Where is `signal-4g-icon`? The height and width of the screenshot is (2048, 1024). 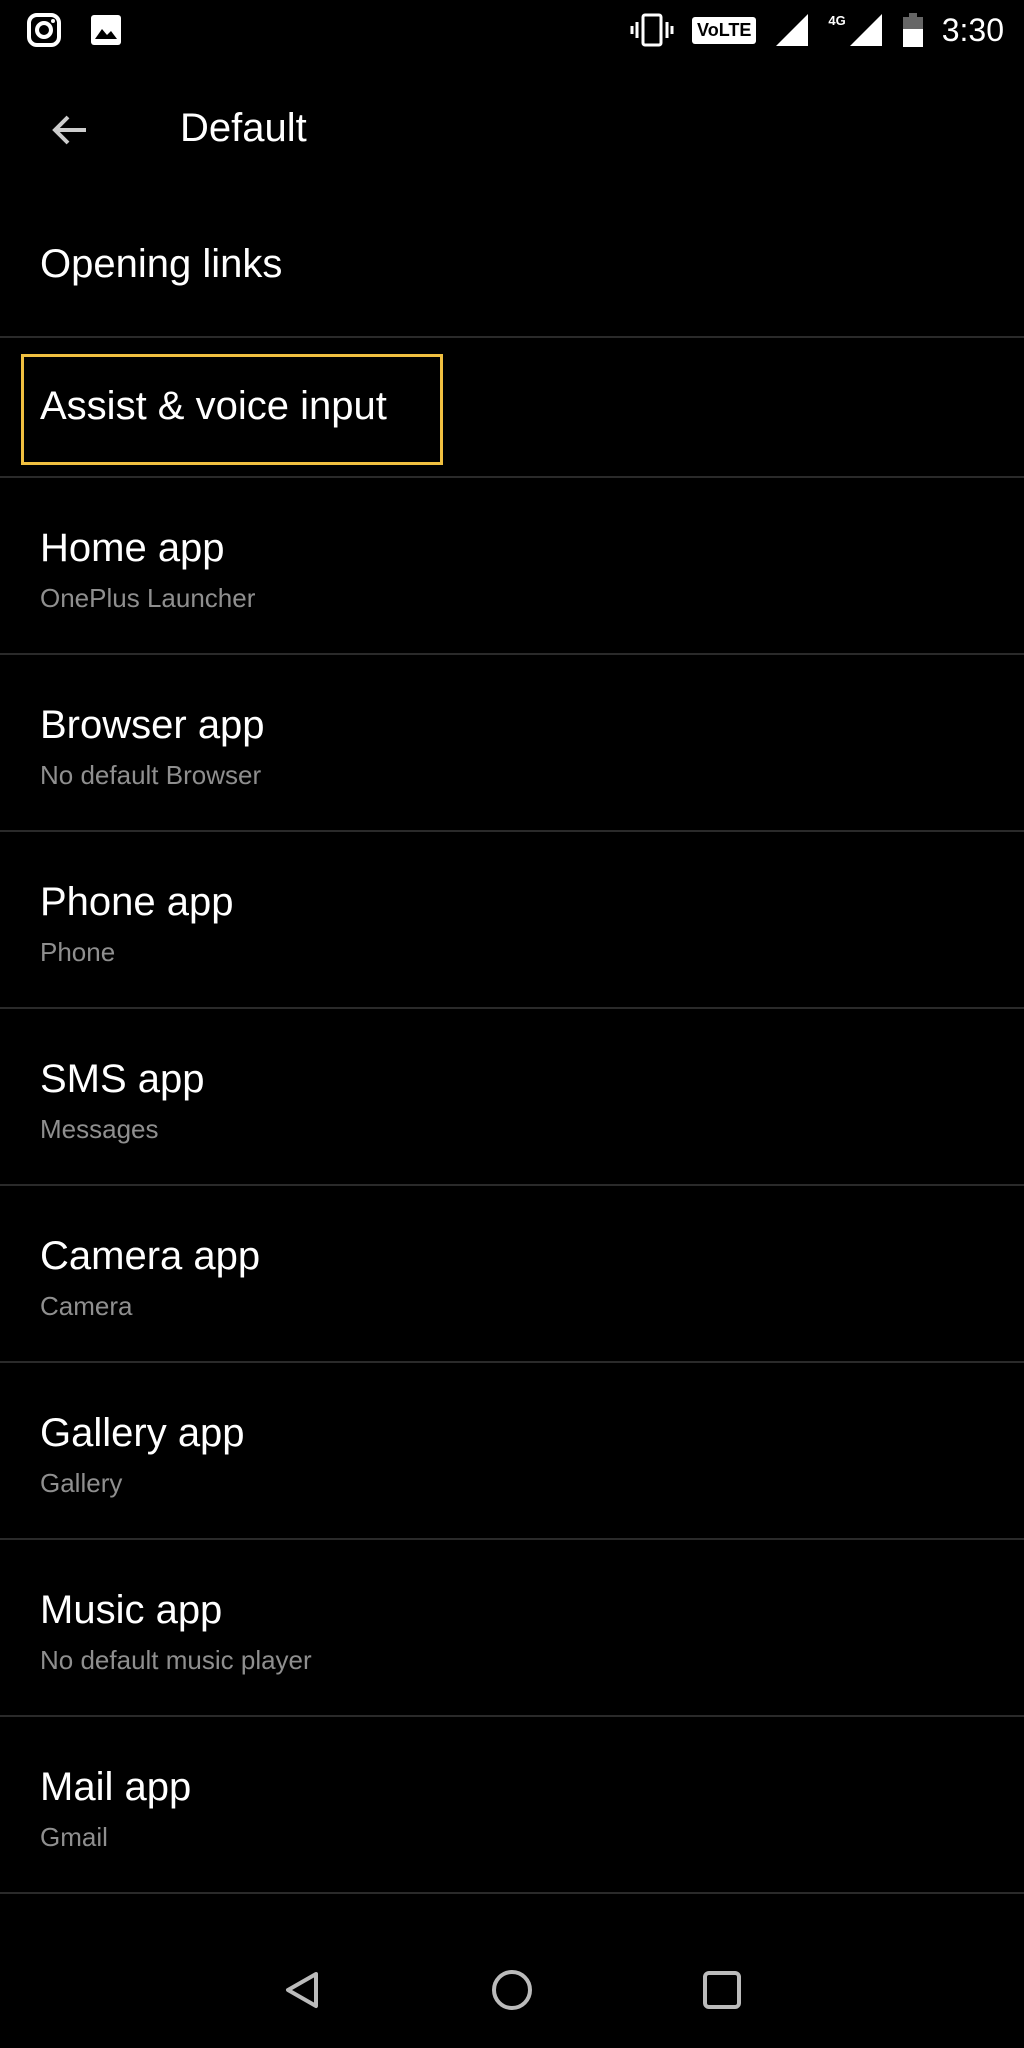
signal-4g-icon is located at coordinates (865, 30).